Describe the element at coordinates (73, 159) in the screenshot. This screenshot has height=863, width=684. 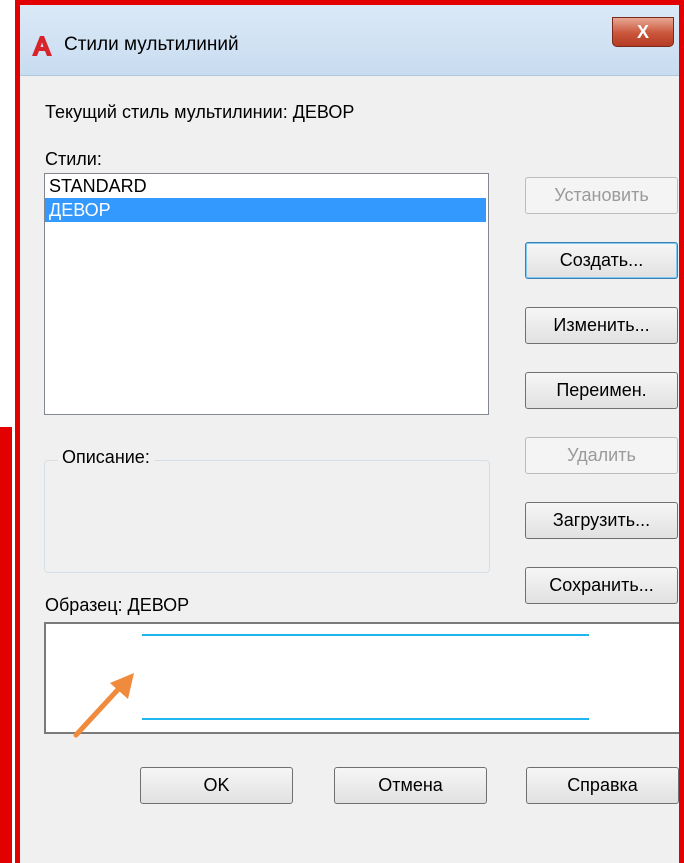
I see `styles-label: Стили:` at that location.